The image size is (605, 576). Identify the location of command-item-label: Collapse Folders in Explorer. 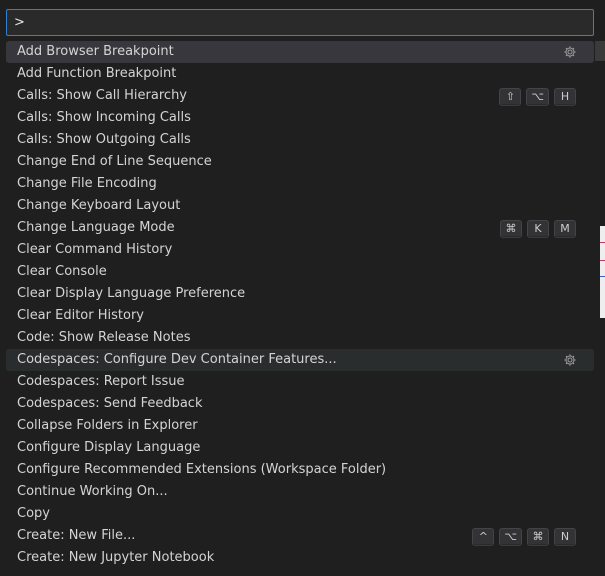
(107, 425).